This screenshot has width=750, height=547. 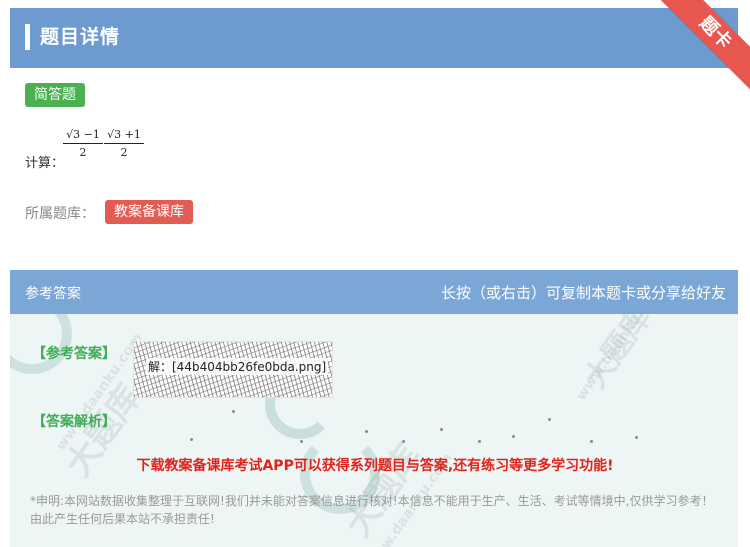 I want to click on reference-answer-label: 【参考答案】, so click(x=74, y=354).